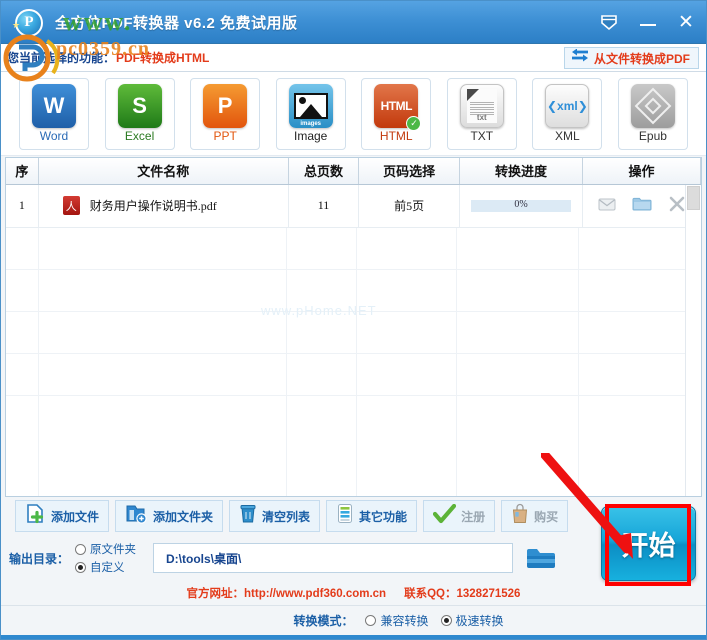 The image size is (707, 640). Describe the element at coordinates (462, 594) in the screenshot. I see `contact-qq-text: 联系QQ：1328271526` at that location.